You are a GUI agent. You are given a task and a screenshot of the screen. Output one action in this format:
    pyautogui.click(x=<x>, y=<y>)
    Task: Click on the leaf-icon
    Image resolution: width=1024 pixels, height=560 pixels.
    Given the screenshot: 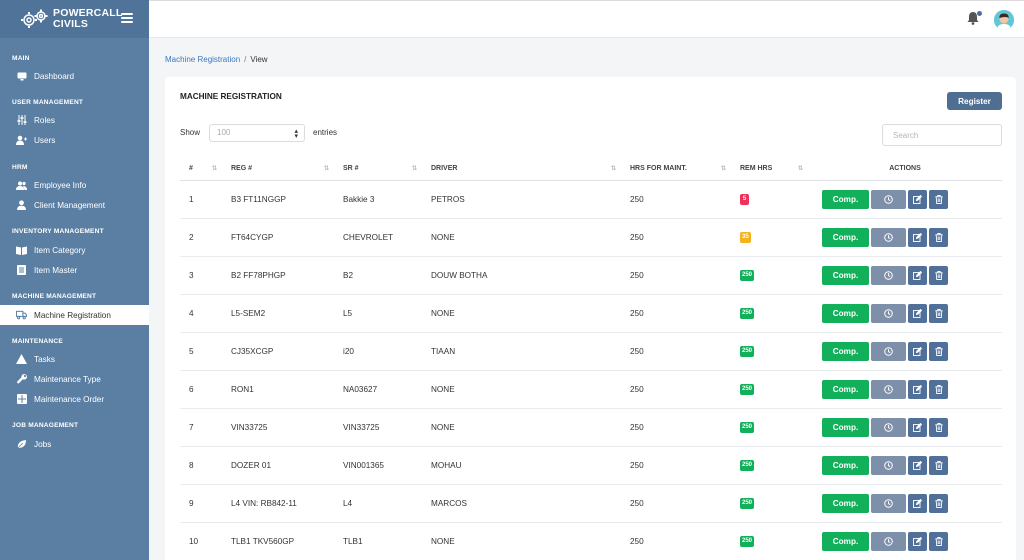 What is the action you would take?
    pyautogui.click(x=21, y=444)
    